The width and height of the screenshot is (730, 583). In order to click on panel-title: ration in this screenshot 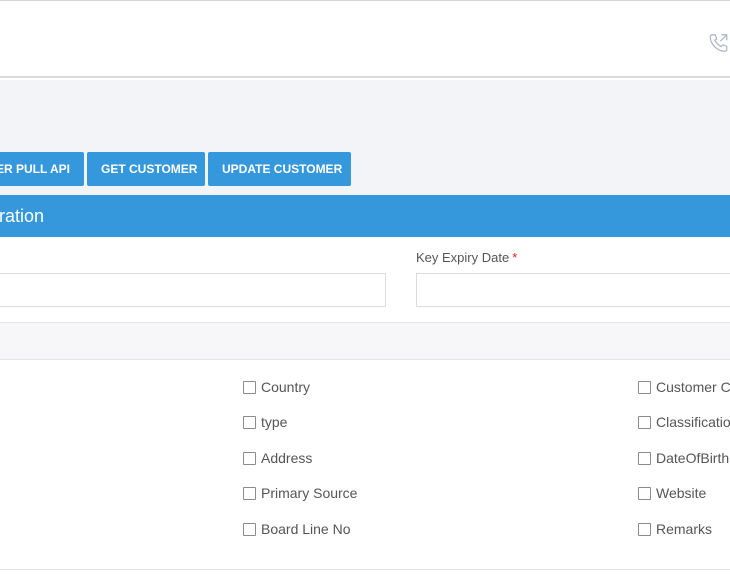, I will do `click(22, 216)`.